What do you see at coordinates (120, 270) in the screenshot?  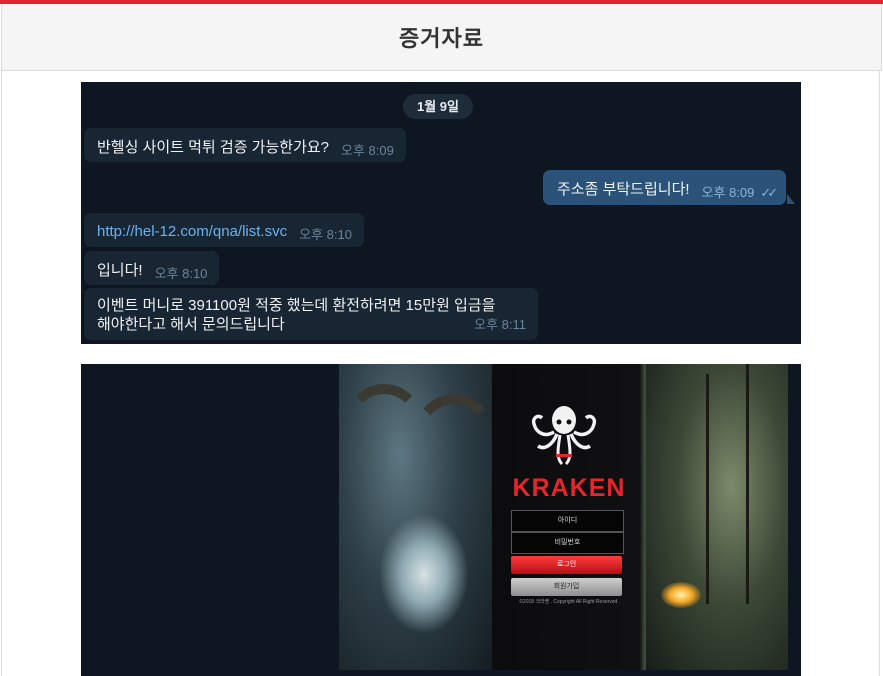 I see `message-text: 입니다!` at bounding box center [120, 270].